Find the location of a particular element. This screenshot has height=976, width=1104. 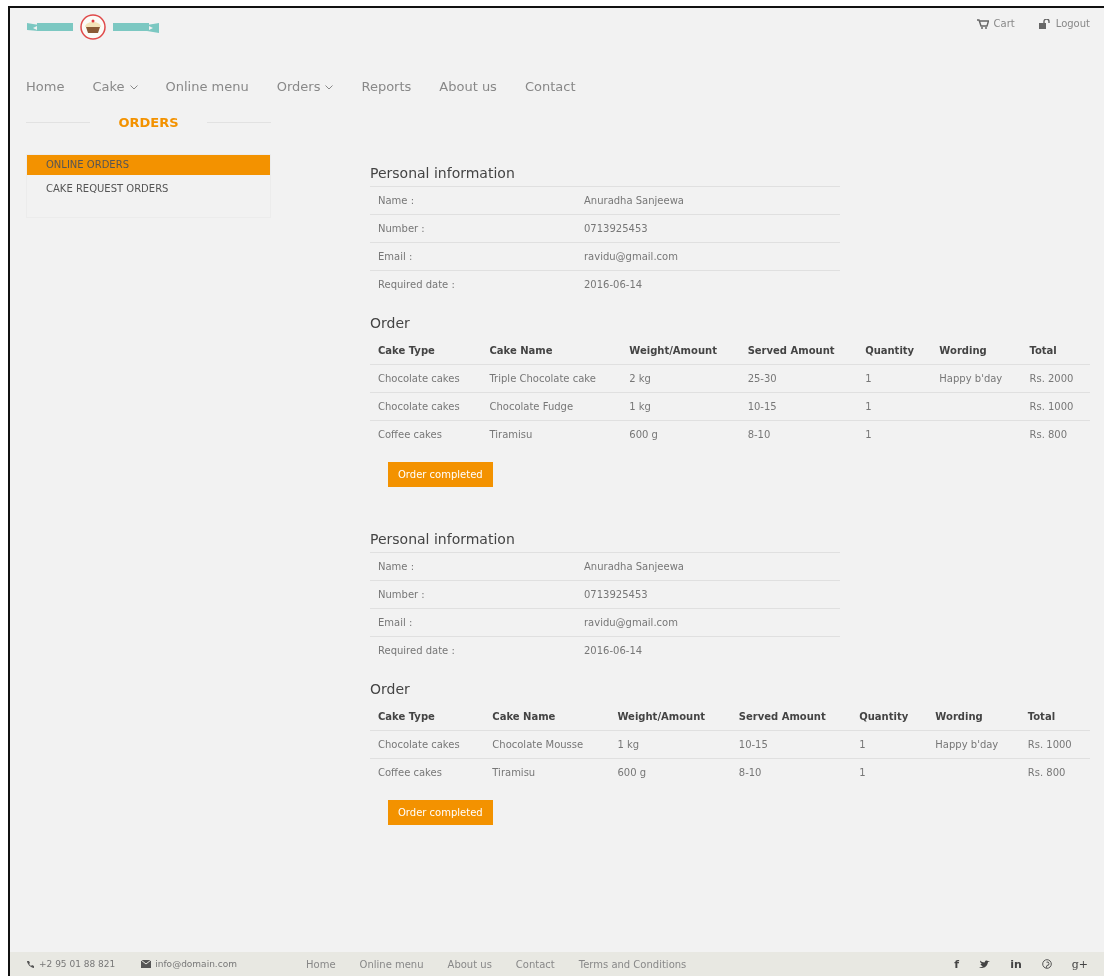

nav-link: Reports is located at coordinates (386, 87).